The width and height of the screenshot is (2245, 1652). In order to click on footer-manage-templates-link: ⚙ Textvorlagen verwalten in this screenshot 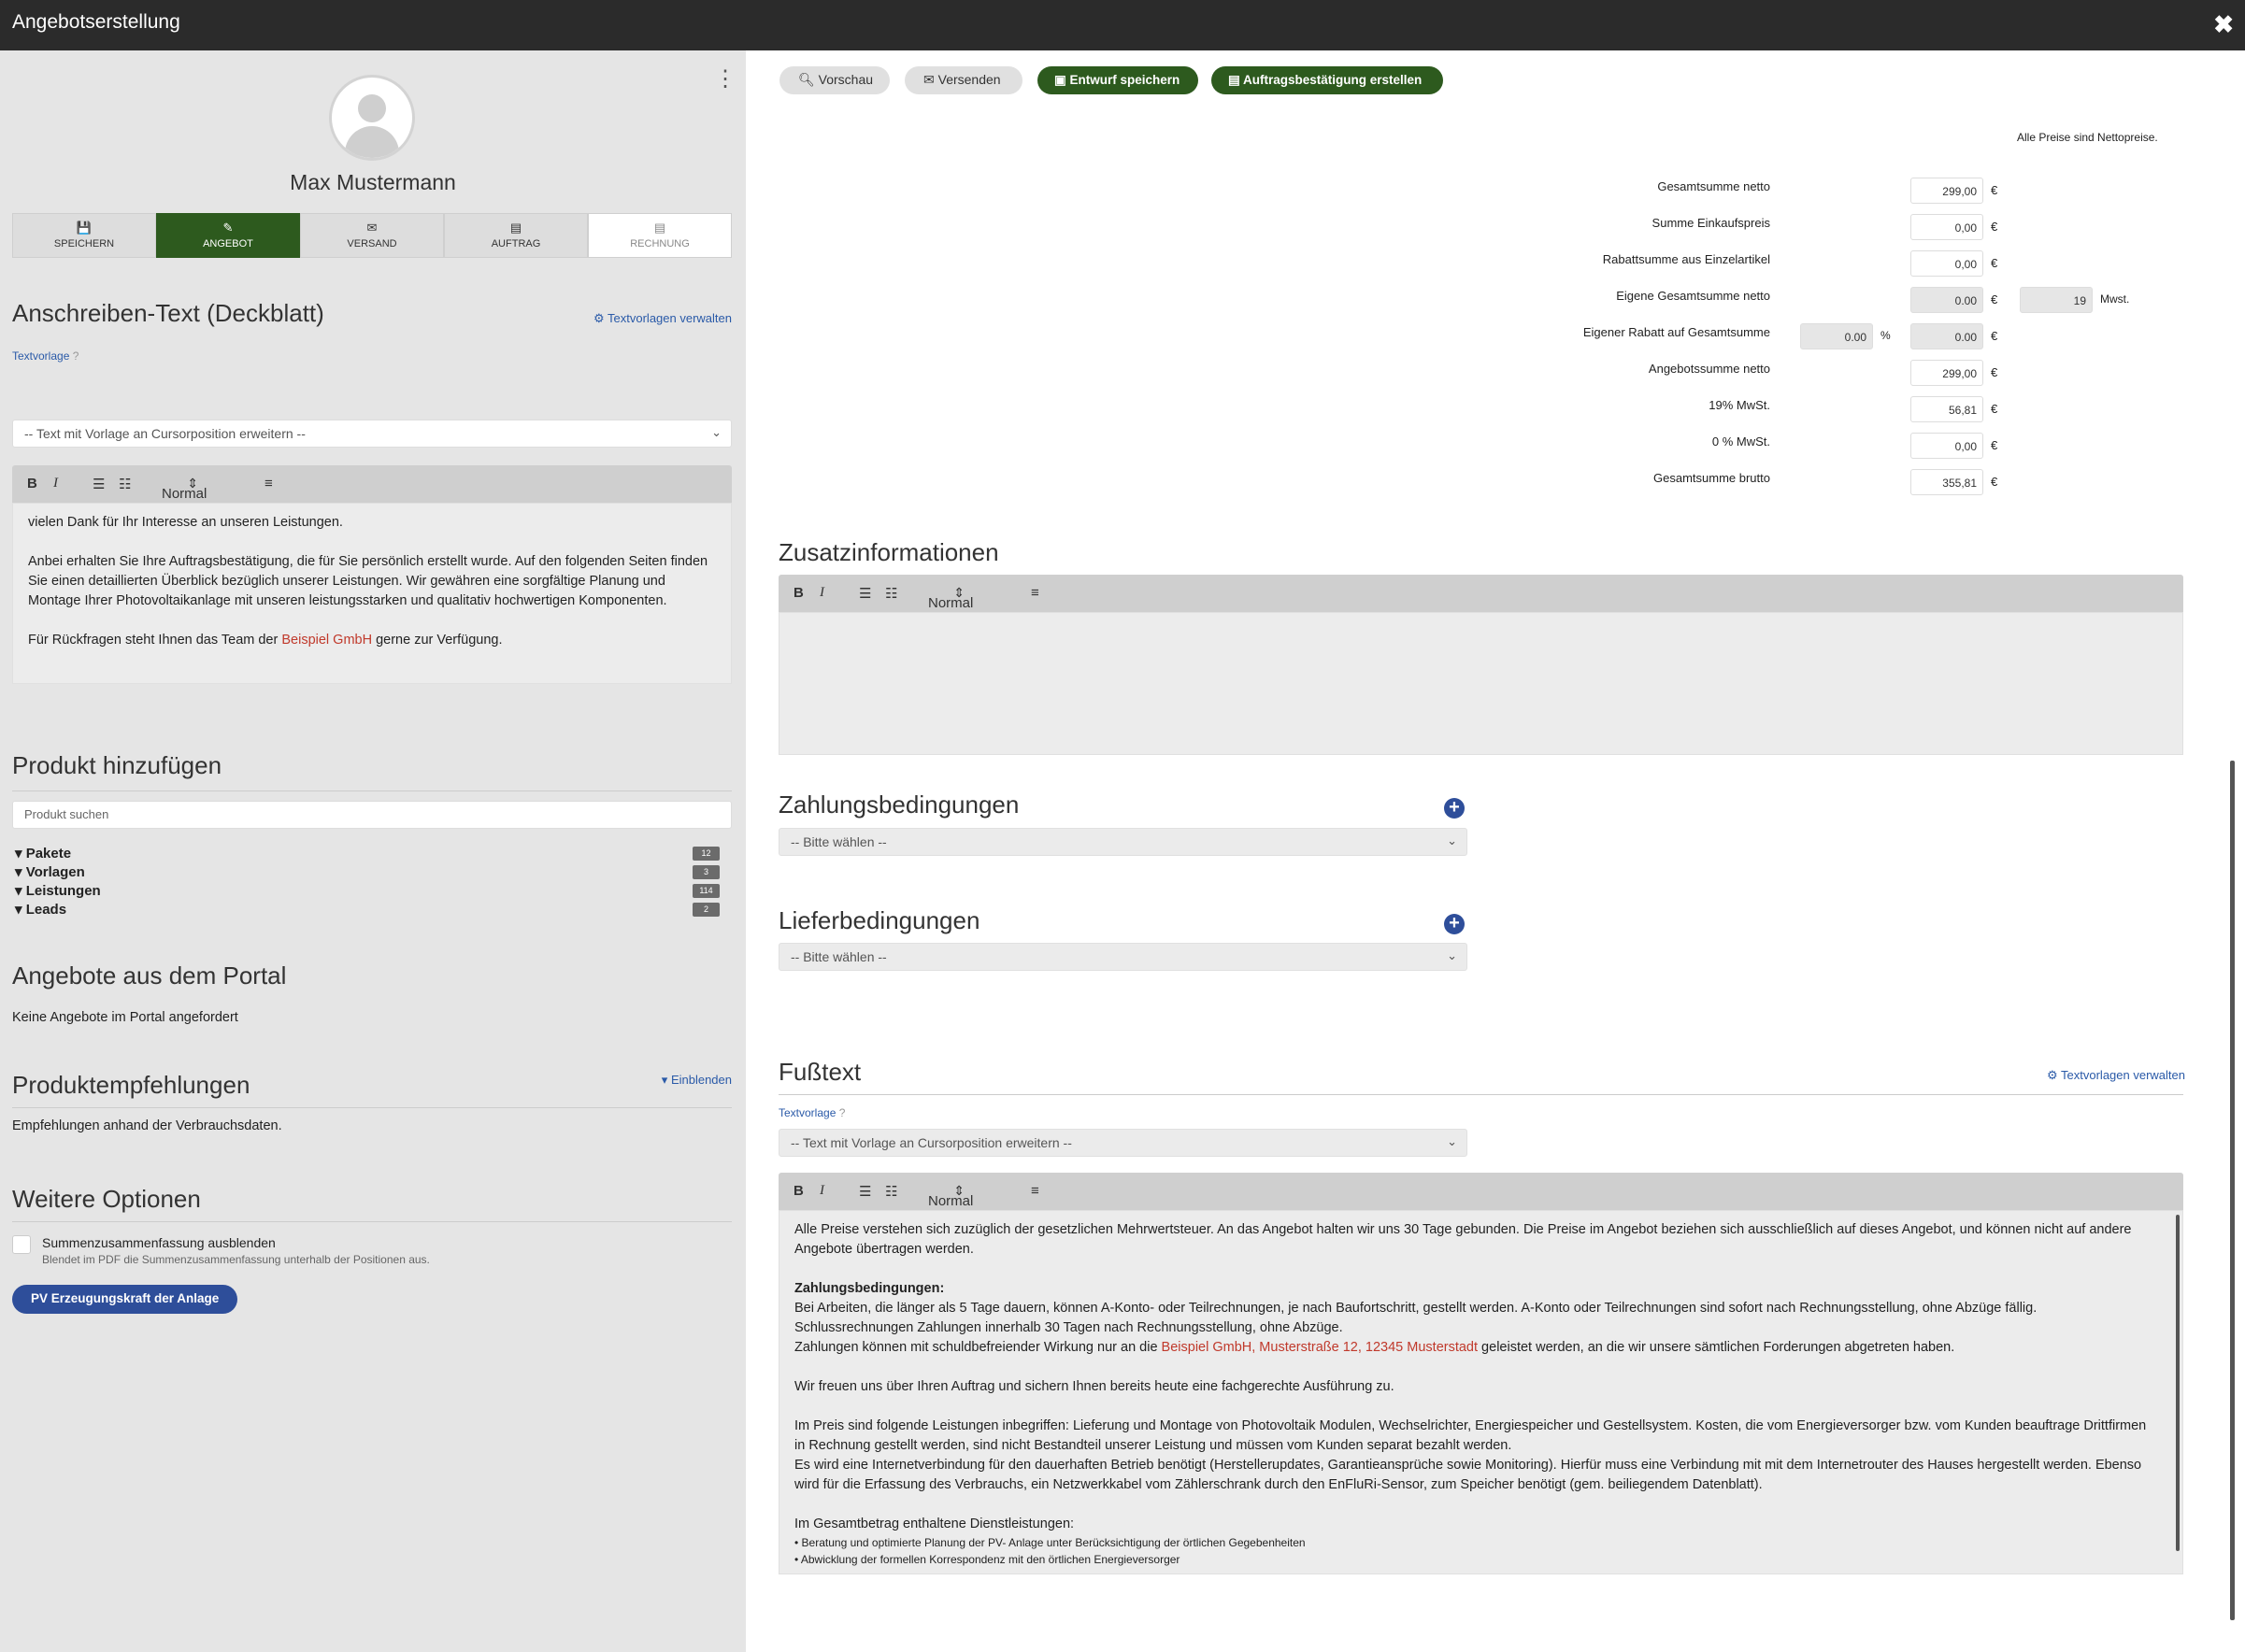, I will do `click(2116, 1076)`.